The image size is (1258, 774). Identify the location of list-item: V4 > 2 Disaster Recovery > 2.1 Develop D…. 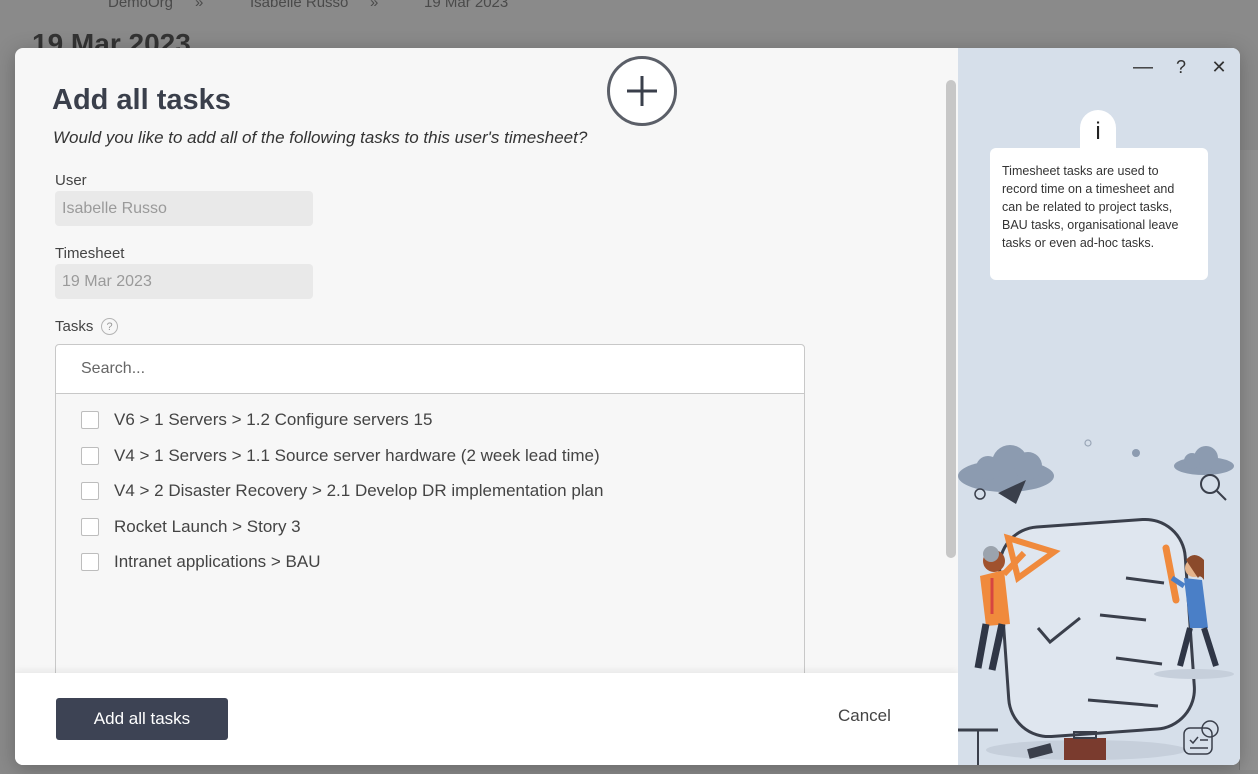
(342, 497).